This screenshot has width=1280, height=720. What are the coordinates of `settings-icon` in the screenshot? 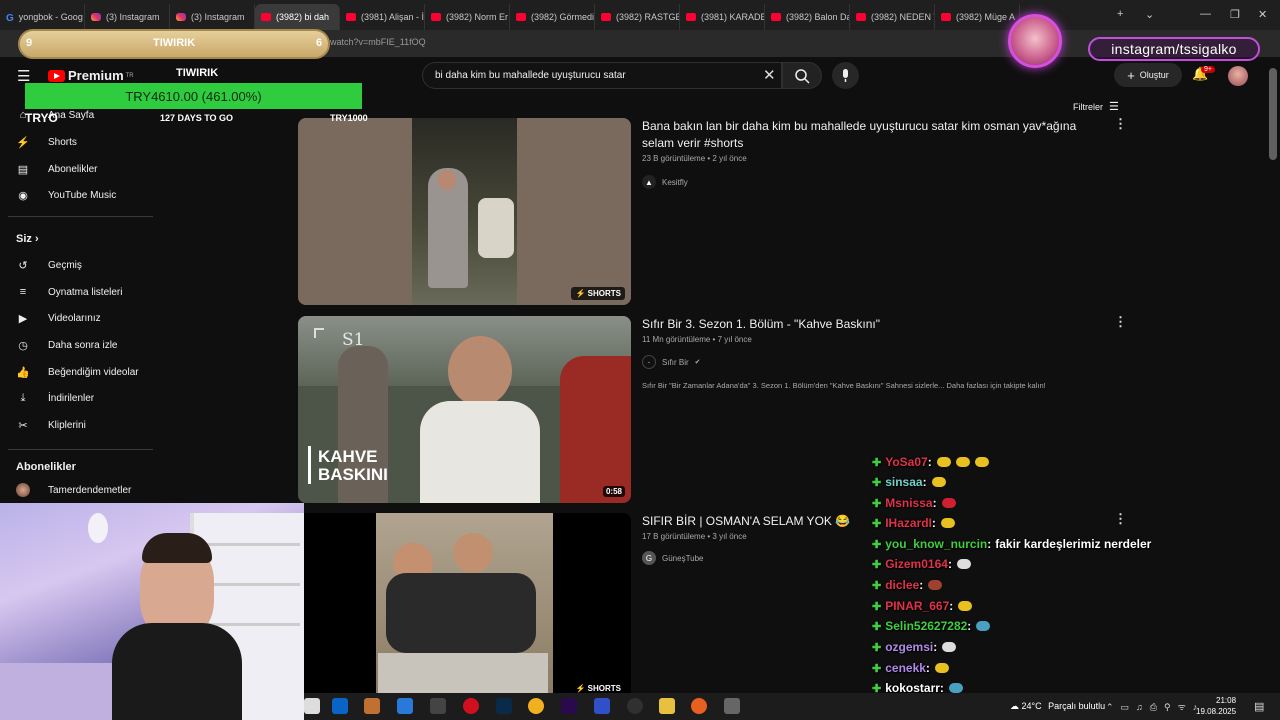 It's located at (732, 706).